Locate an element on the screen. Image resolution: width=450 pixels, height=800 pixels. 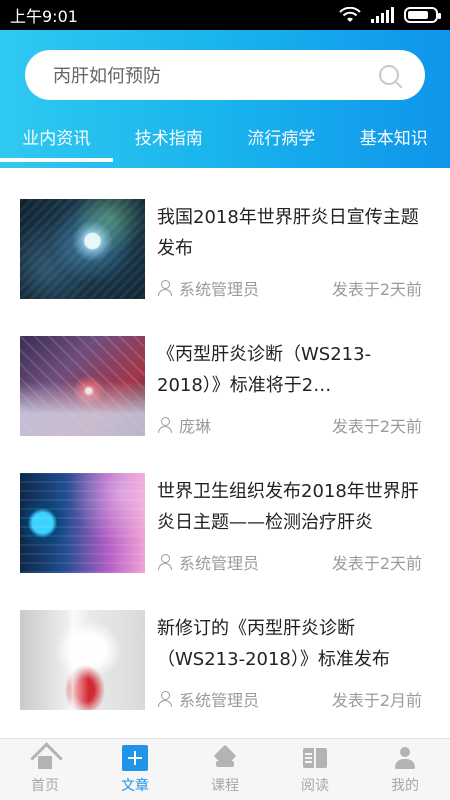
nav-home: 首页 is located at coordinates (45, 769).